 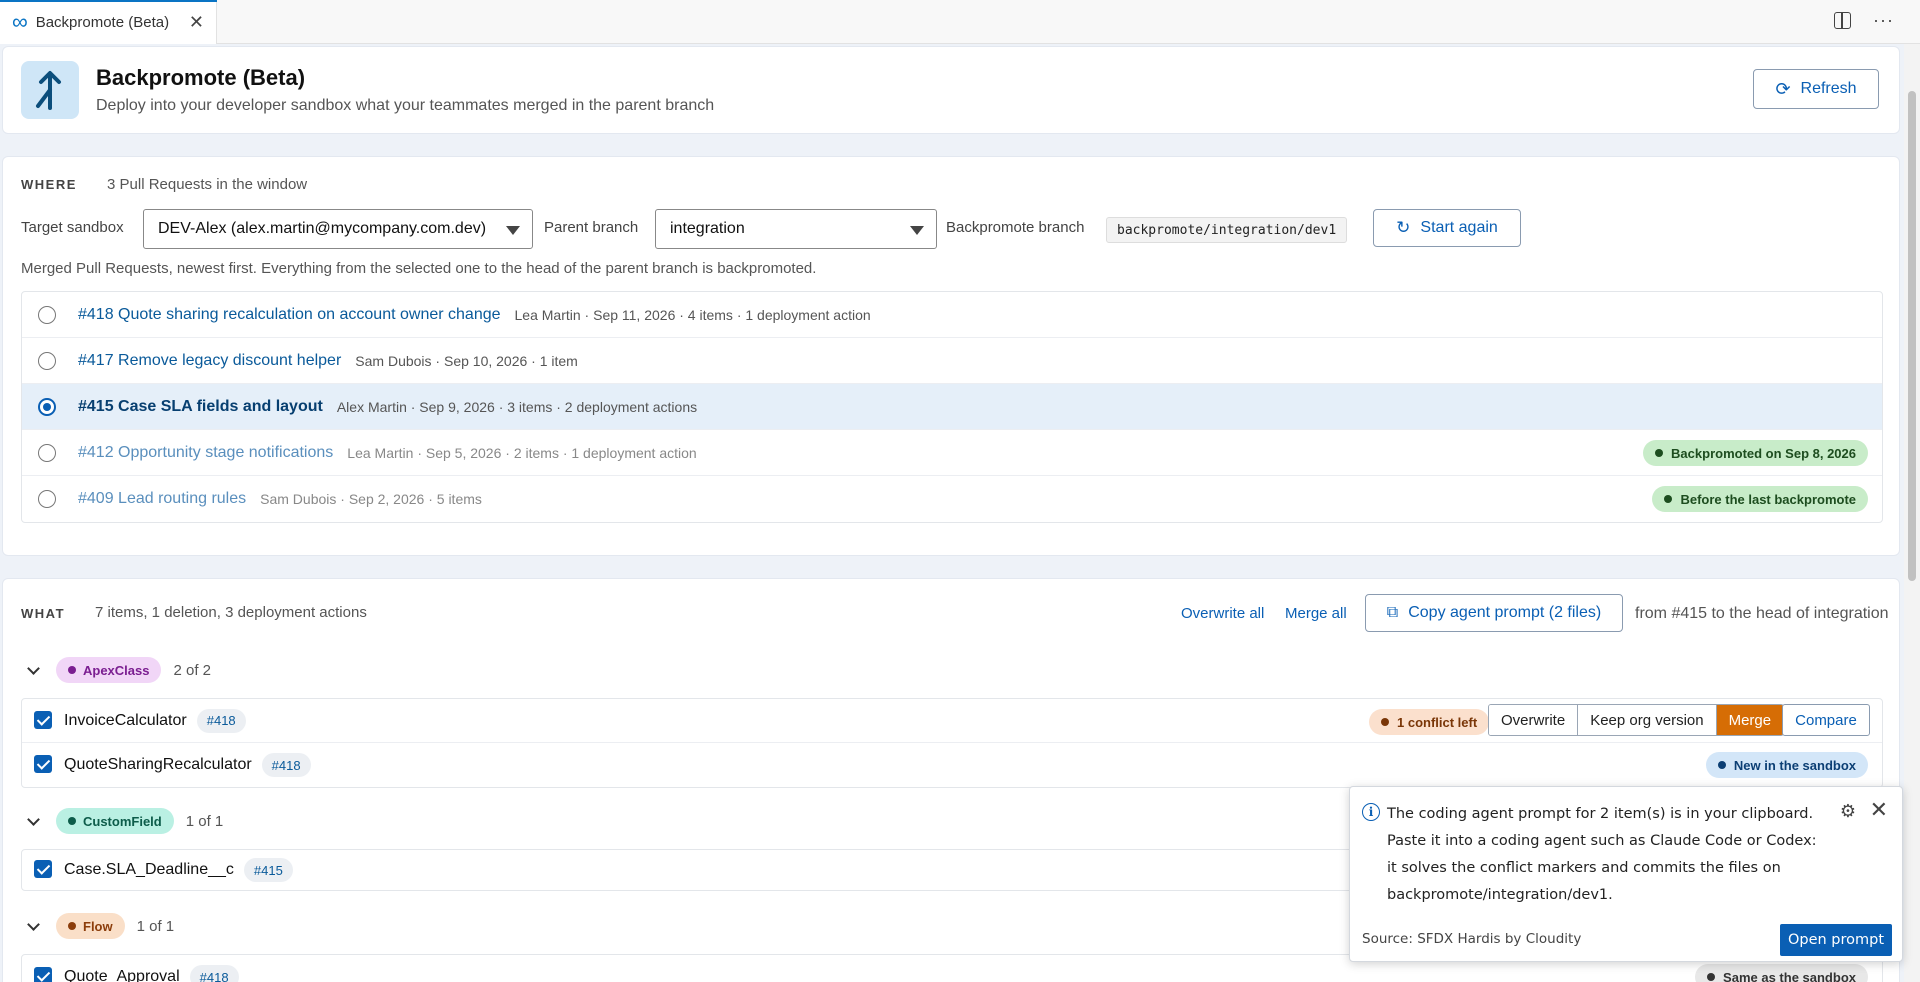 What do you see at coordinates (1472, 939) in the screenshot?
I see `toast-source: Source: SFDX Hardis by Cloudity` at bounding box center [1472, 939].